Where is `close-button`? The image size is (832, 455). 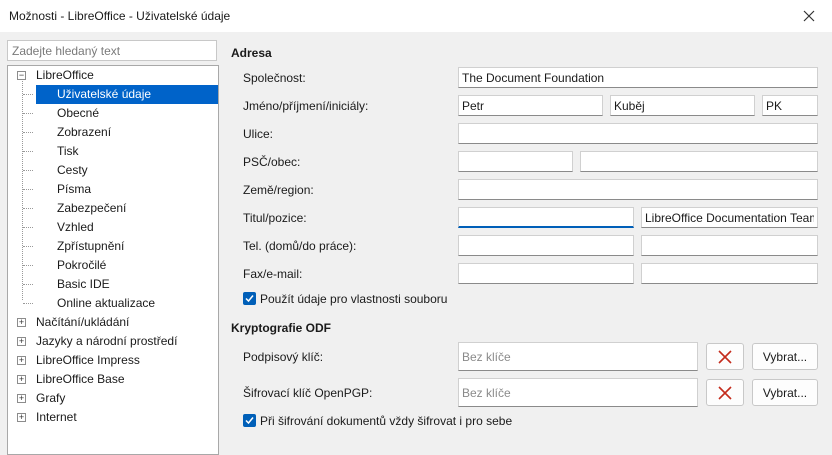
close-button is located at coordinates (809, 16).